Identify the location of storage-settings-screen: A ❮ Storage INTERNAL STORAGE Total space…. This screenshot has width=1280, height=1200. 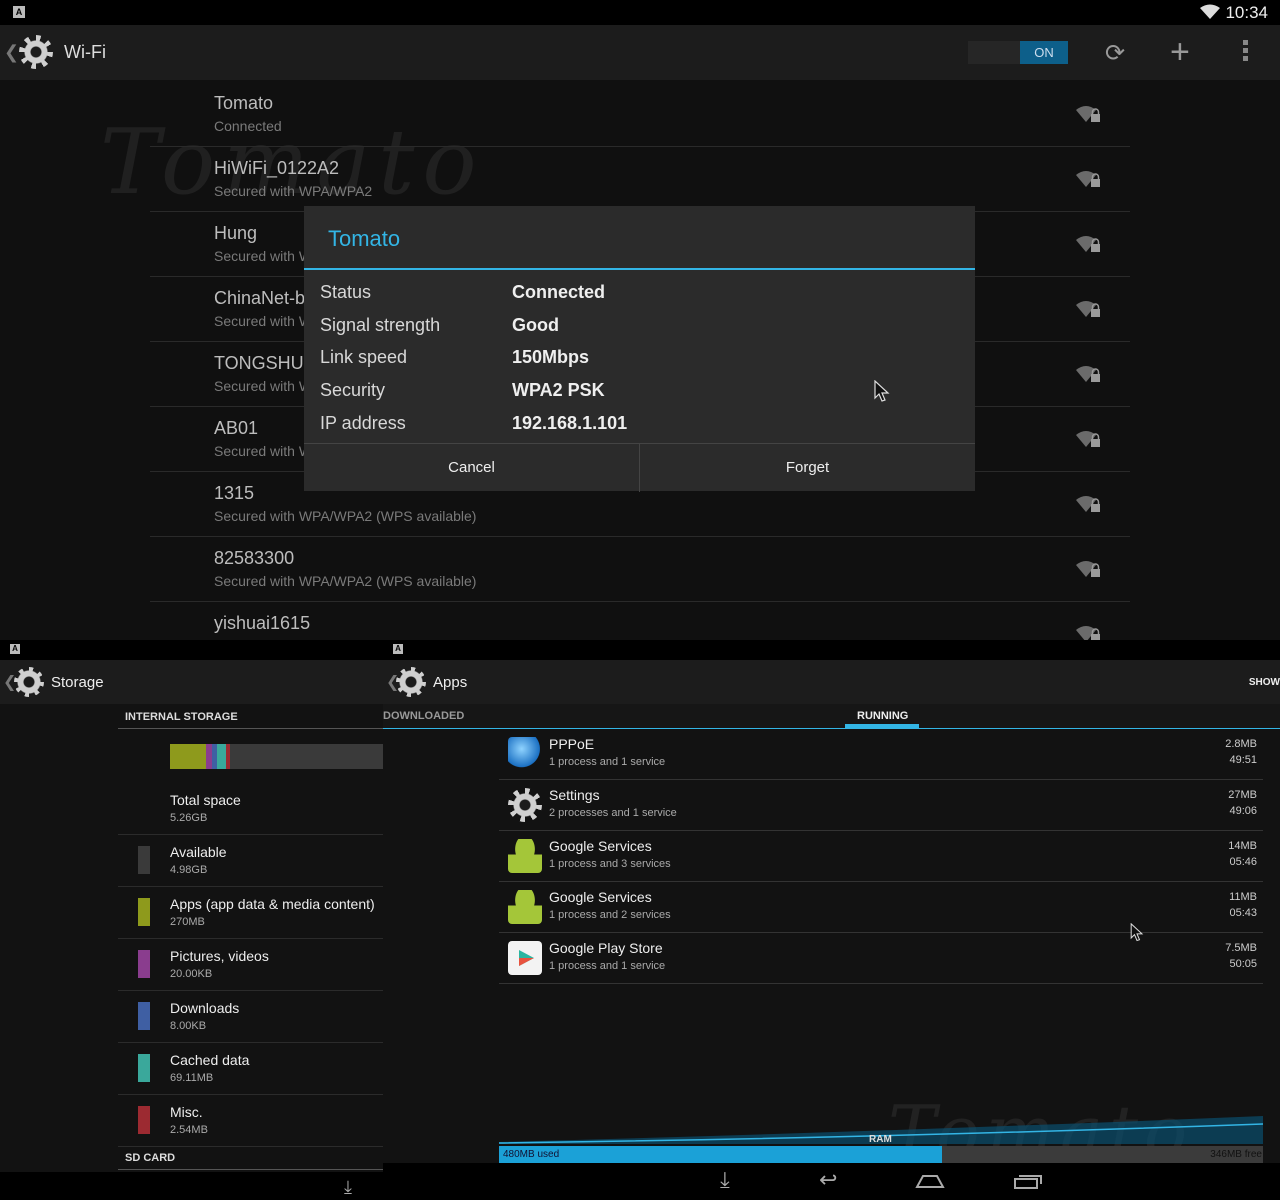
(191, 920).